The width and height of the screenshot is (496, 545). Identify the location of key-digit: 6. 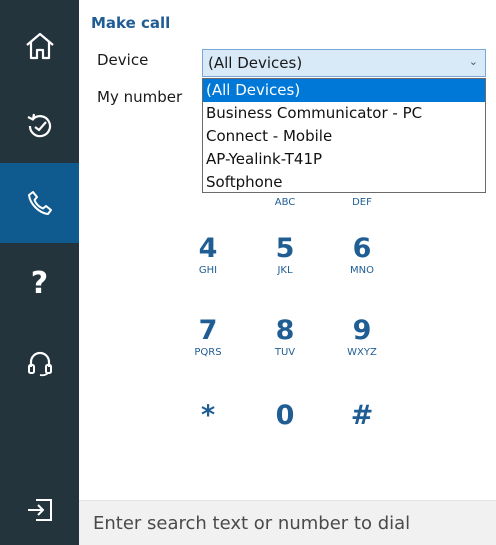
(362, 248).